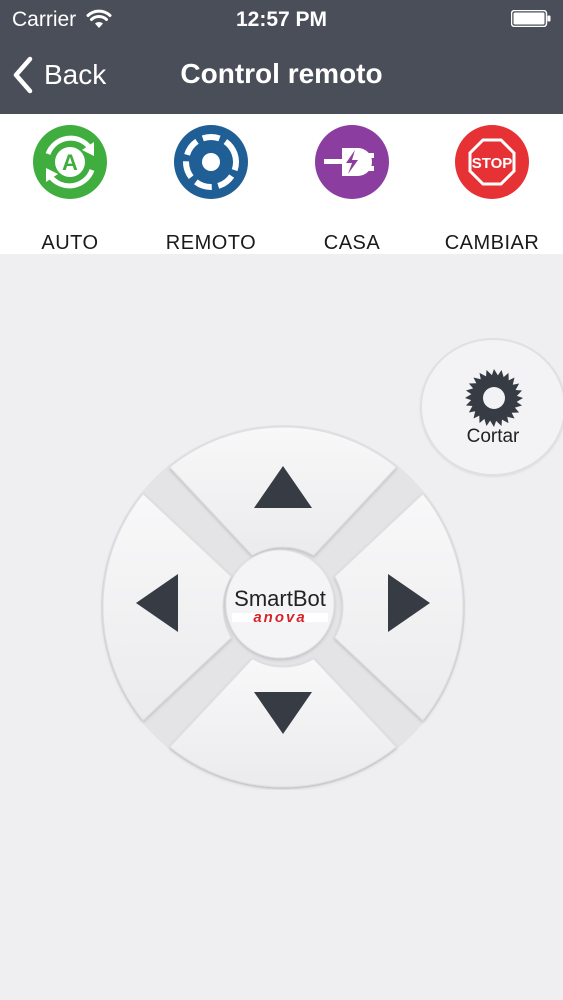  I want to click on svg-text: A, so click(70, 162).